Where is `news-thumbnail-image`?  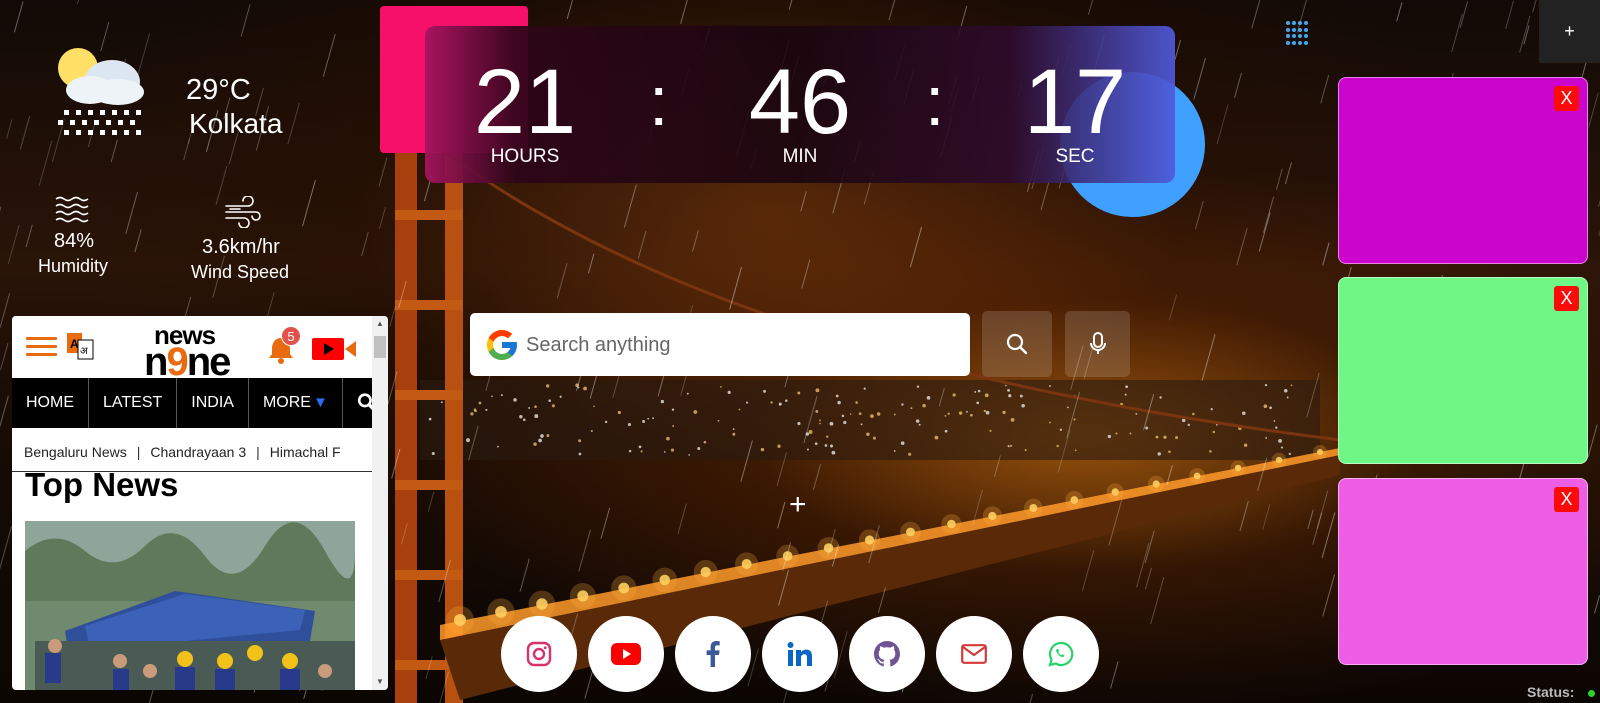 news-thumbnail-image is located at coordinates (190, 605).